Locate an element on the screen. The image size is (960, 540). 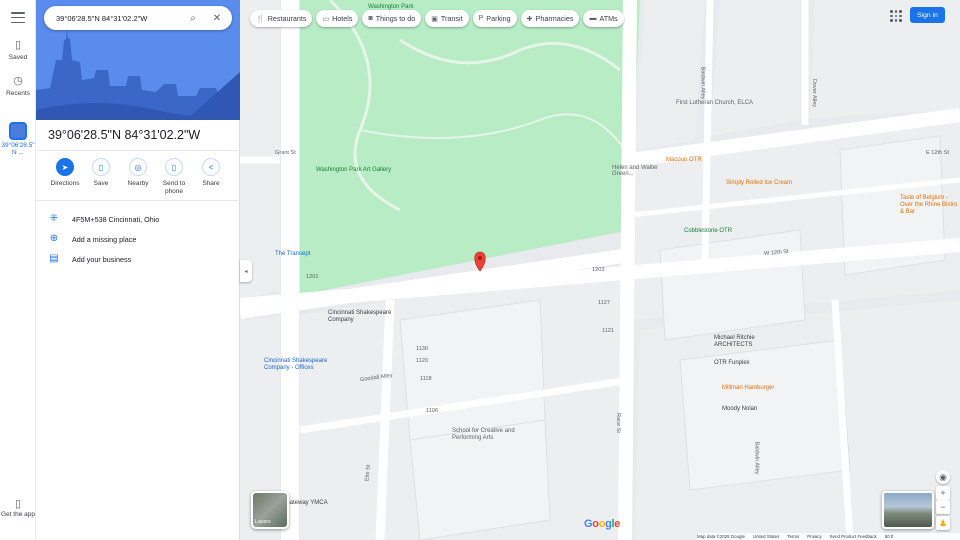
add-missing-place-row: ⊕ Add a missing place is located at coordinates (143, 239).